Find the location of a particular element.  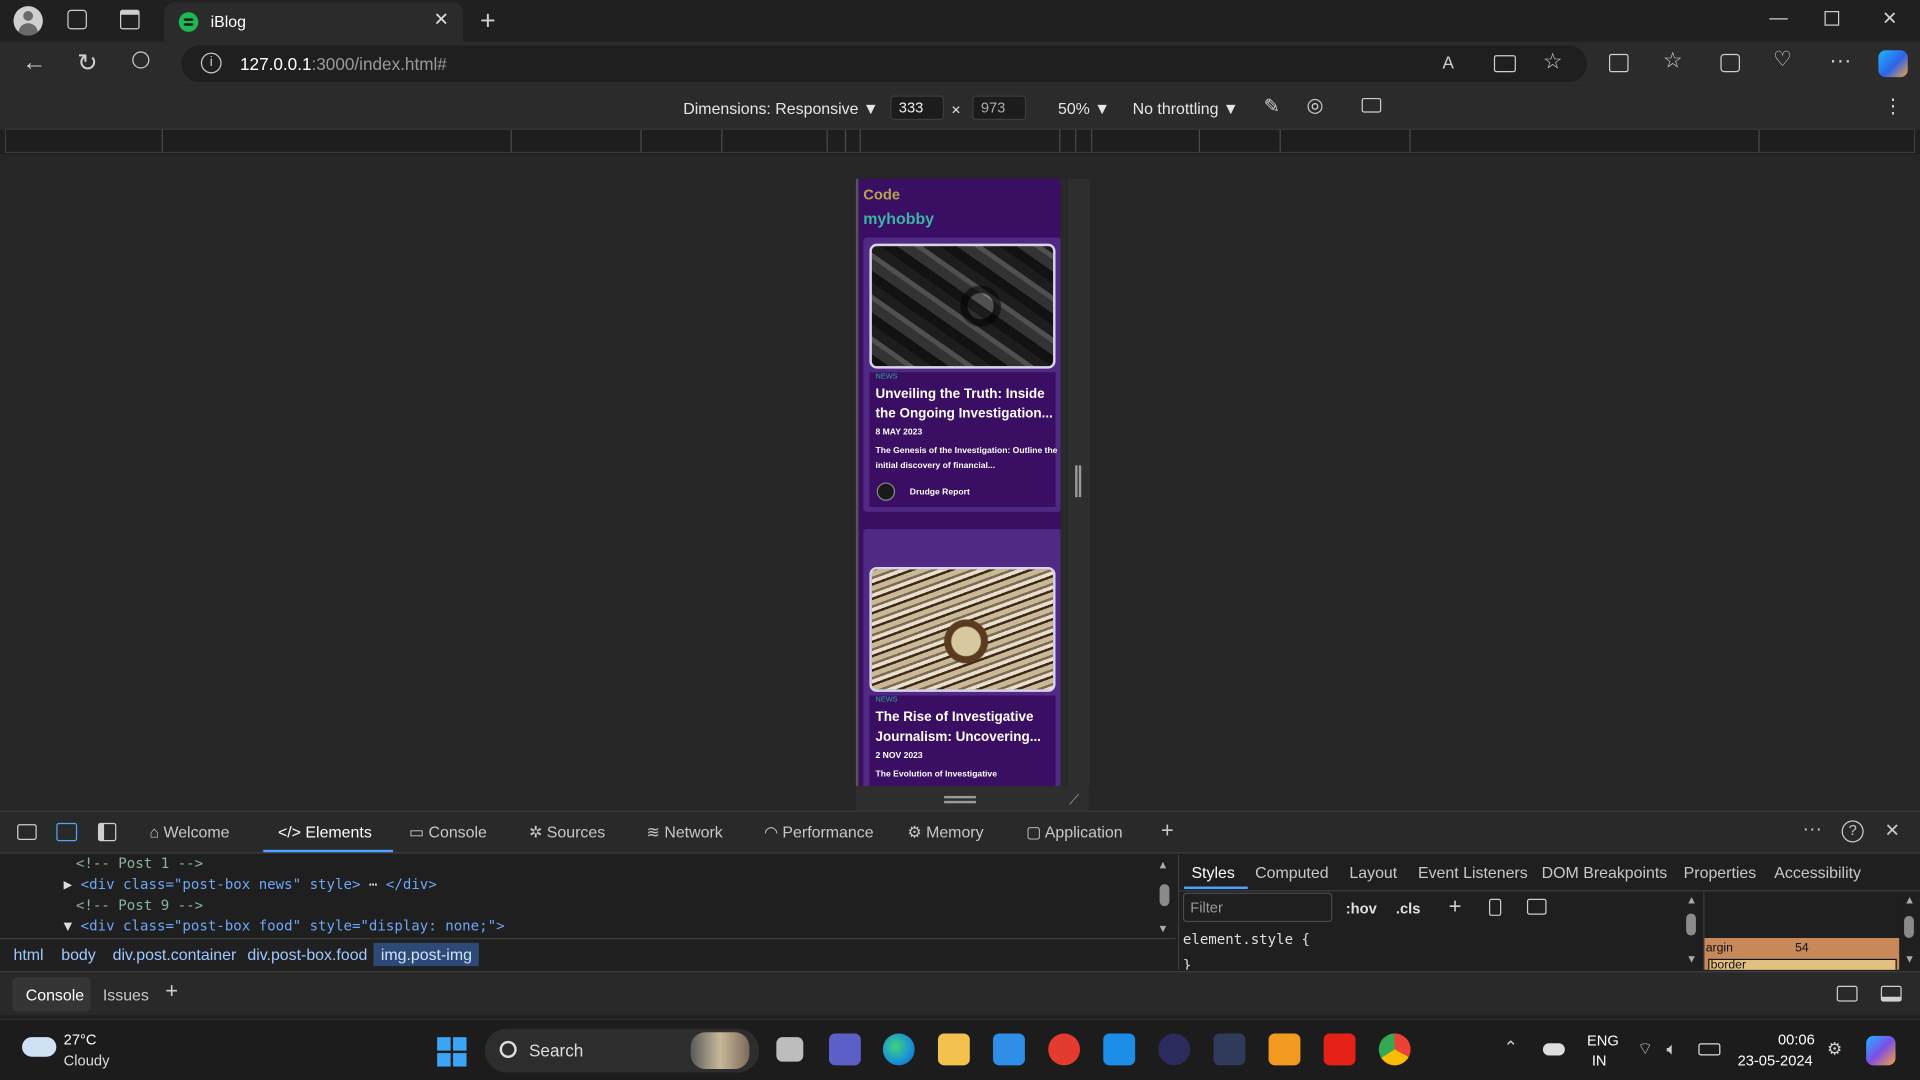

dom-breakpoints-tab: DOM Breakpoints is located at coordinates (1605, 872).